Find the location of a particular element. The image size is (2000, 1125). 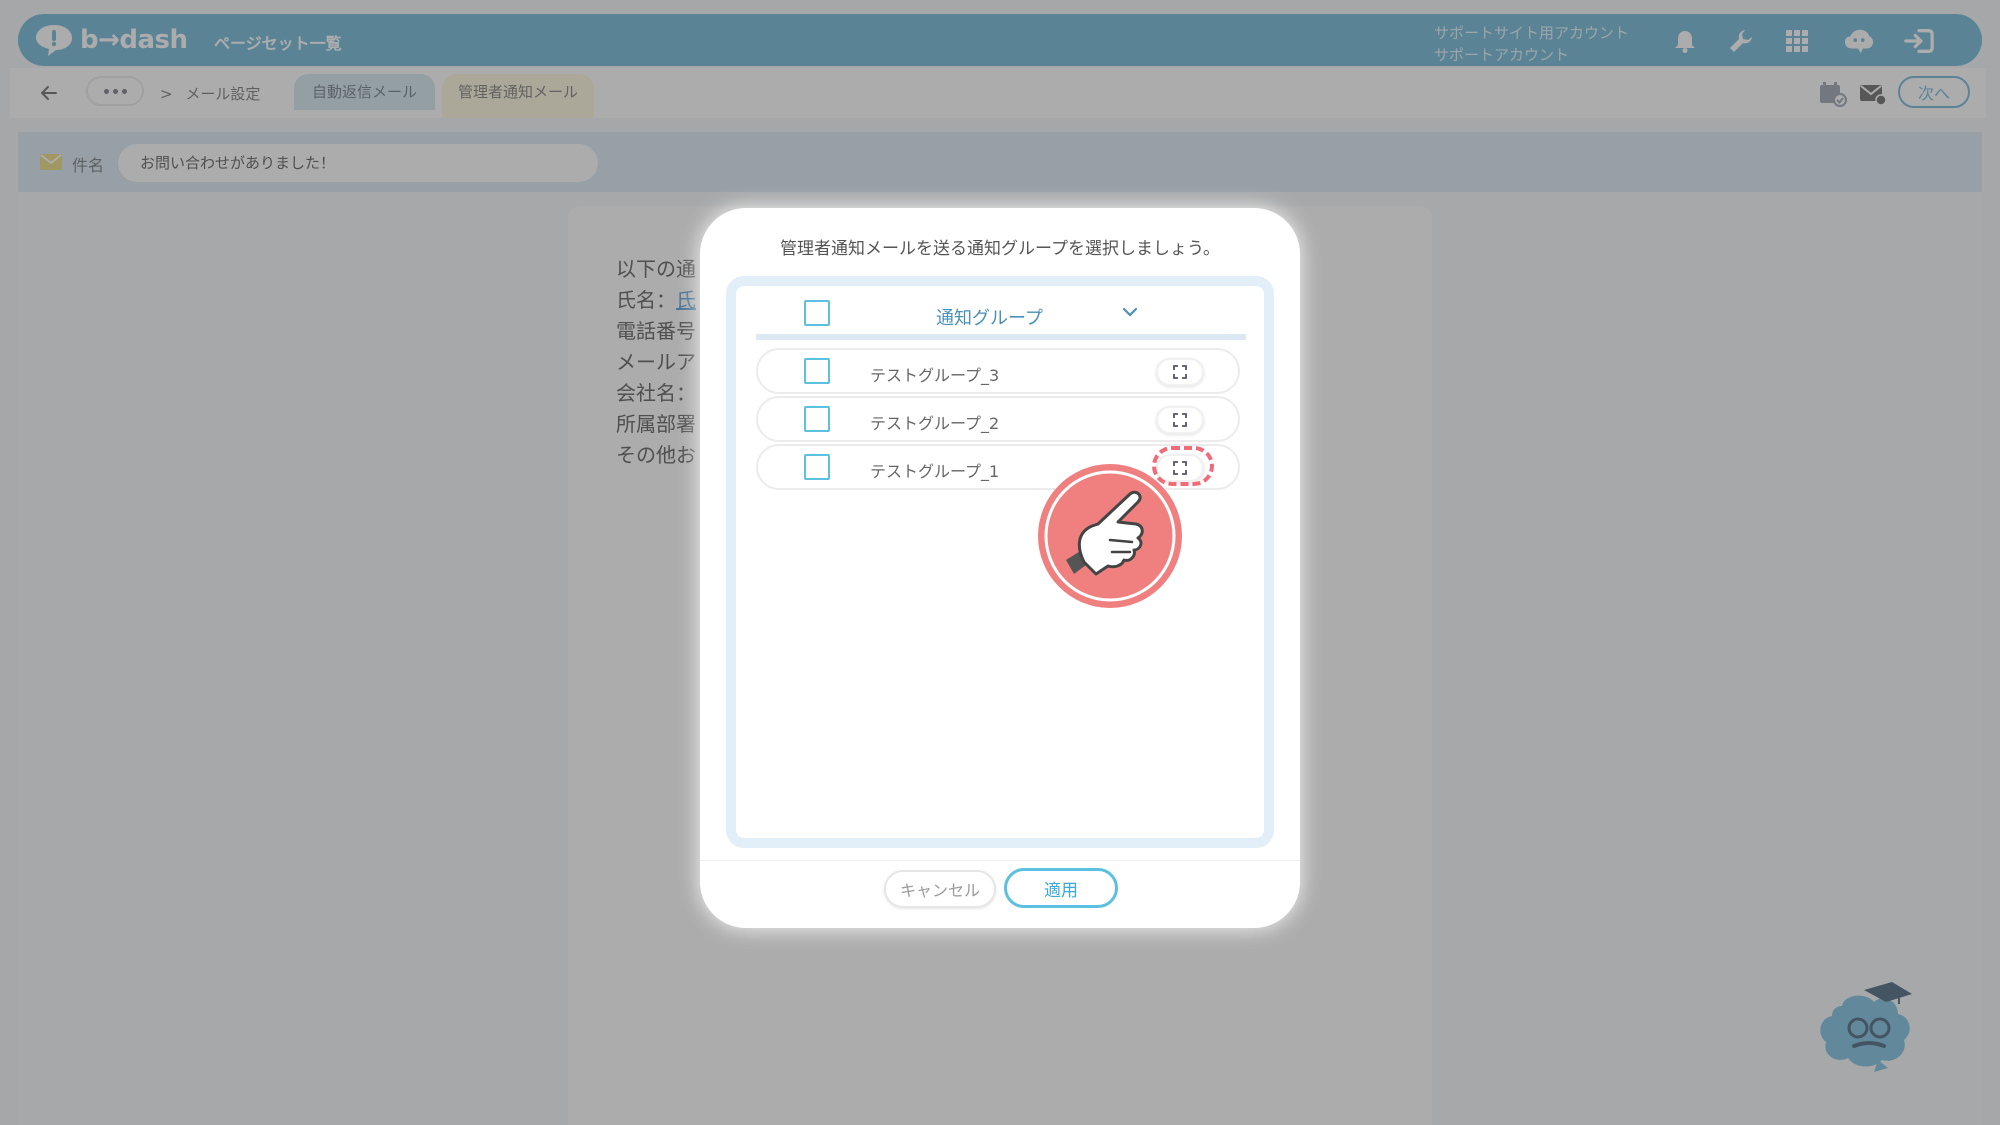

group-name: テストグループ_3 is located at coordinates (935, 375).